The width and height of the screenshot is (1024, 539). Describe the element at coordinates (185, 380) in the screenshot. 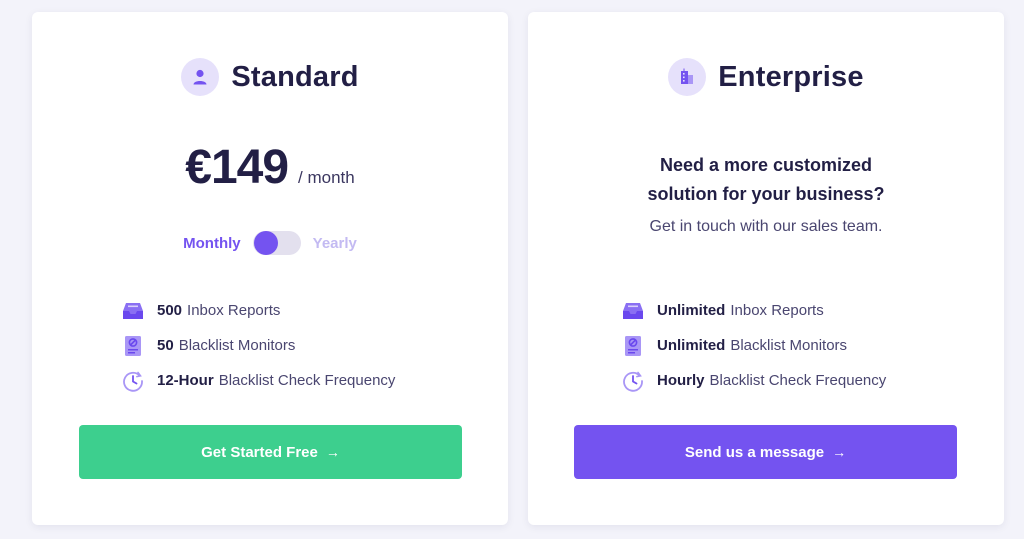

I see `feature-quantity: 12-Hour` at that location.